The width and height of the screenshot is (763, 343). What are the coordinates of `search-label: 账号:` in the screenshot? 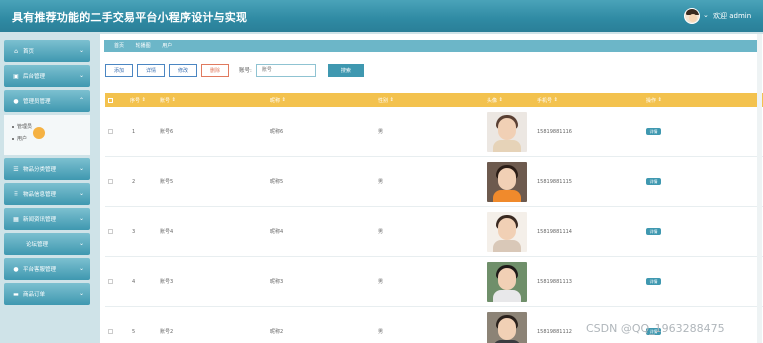 It's located at (245, 71).